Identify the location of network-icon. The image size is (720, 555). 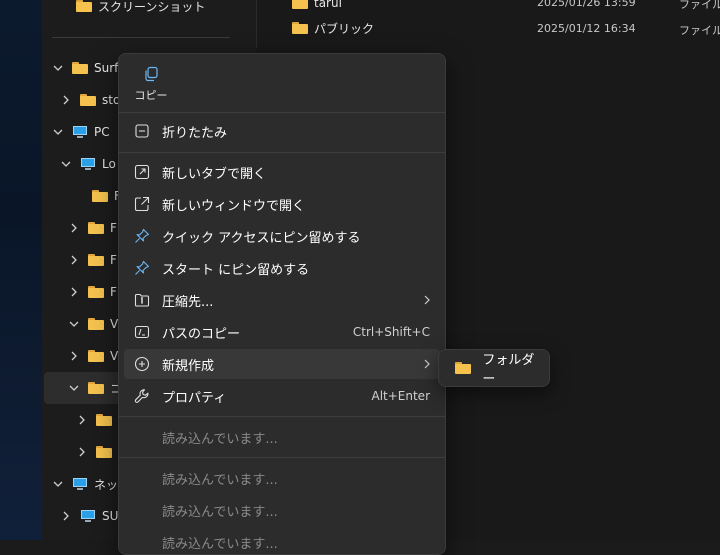
(80, 484).